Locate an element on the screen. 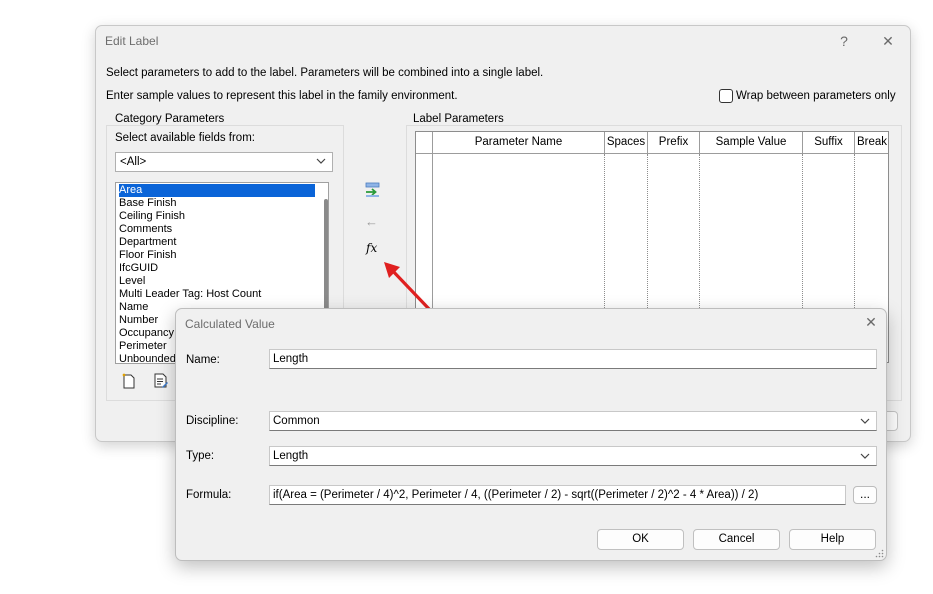  ok-button: OK is located at coordinates (640, 539).